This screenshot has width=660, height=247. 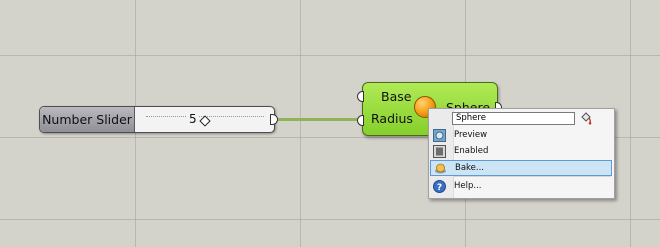 I want to click on menu-item-label: Preview, so click(x=471, y=135).